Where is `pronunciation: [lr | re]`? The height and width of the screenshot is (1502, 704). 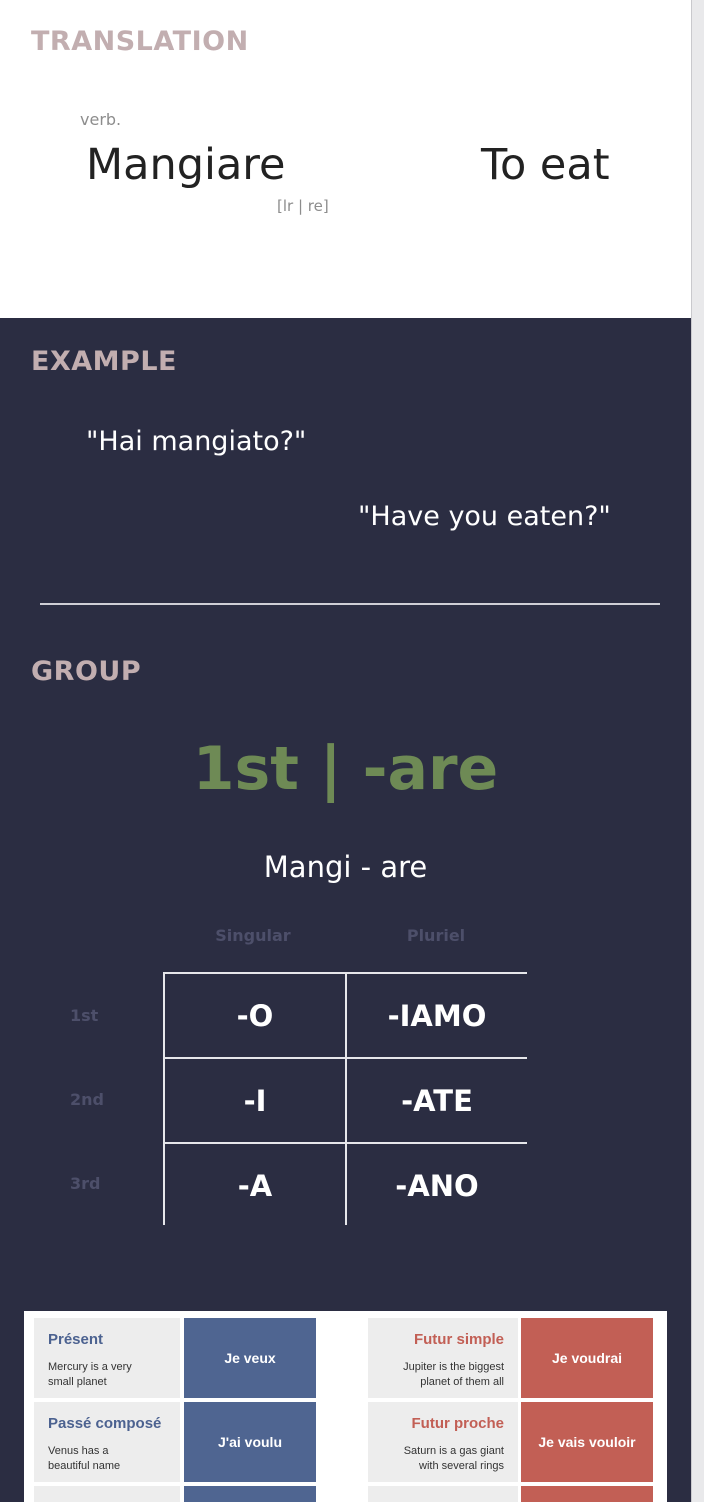
pronunciation: [lr | re] is located at coordinates (303, 206).